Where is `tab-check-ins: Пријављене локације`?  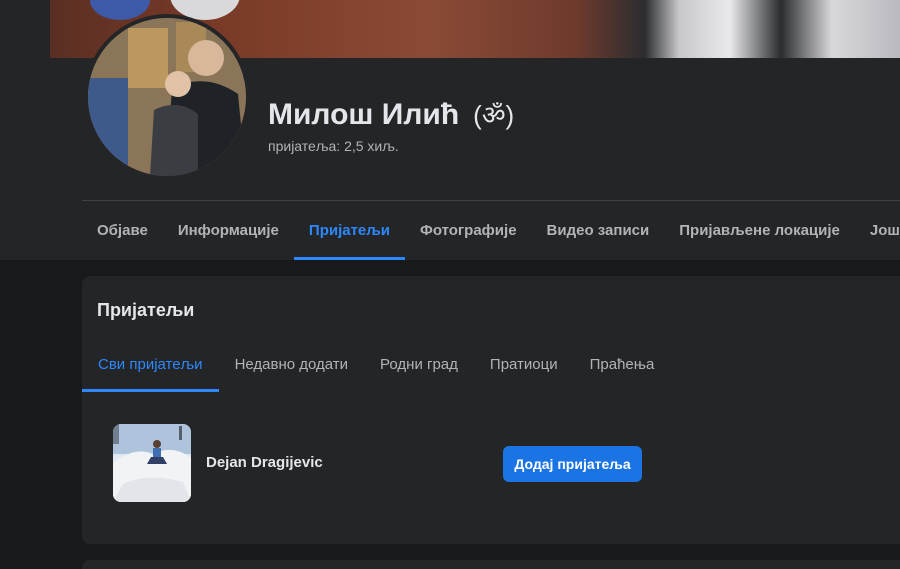 tab-check-ins: Пријављене локације is located at coordinates (759, 230).